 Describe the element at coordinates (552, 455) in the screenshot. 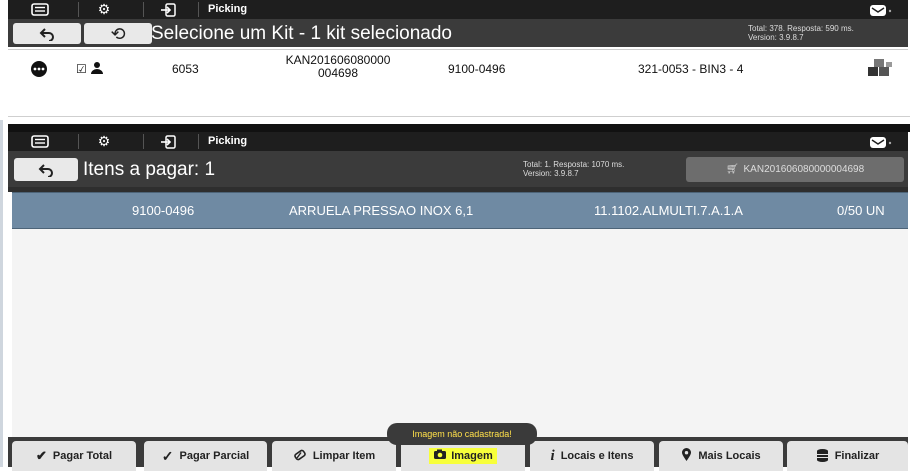

I see `info-icon: i` at that location.